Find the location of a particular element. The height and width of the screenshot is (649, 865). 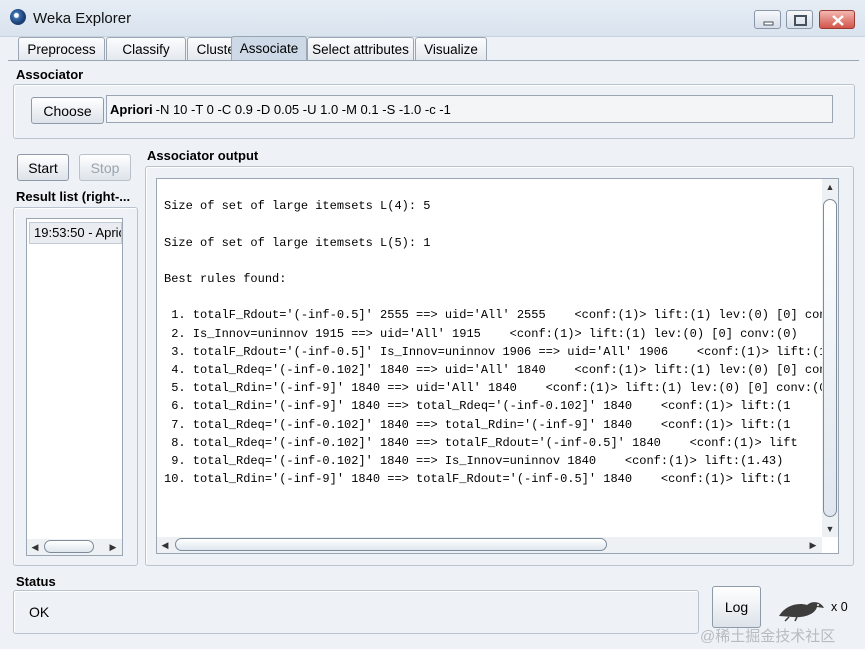

result-list: 19:53:50 - Apriori ◀ ▶ is located at coordinates (74, 387).